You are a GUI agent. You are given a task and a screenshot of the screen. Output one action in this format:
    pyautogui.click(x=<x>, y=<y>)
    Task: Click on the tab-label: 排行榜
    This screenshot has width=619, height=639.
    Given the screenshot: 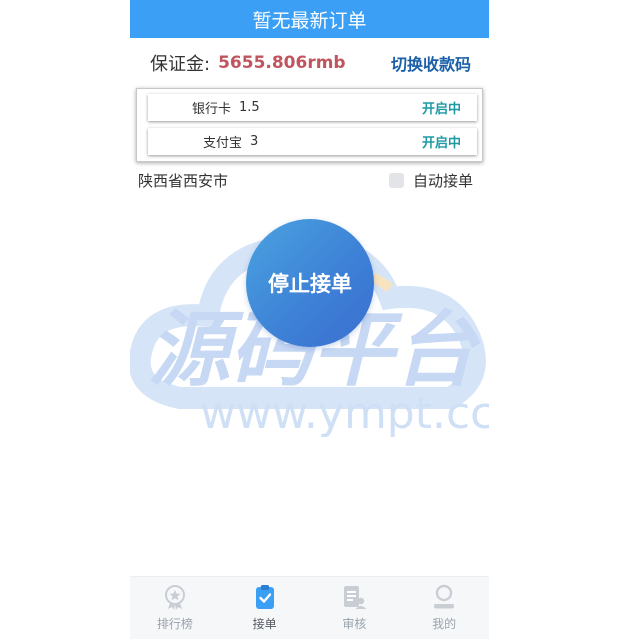 What is the action you would take?
    pyautogui.click(x=174, y=624)
    